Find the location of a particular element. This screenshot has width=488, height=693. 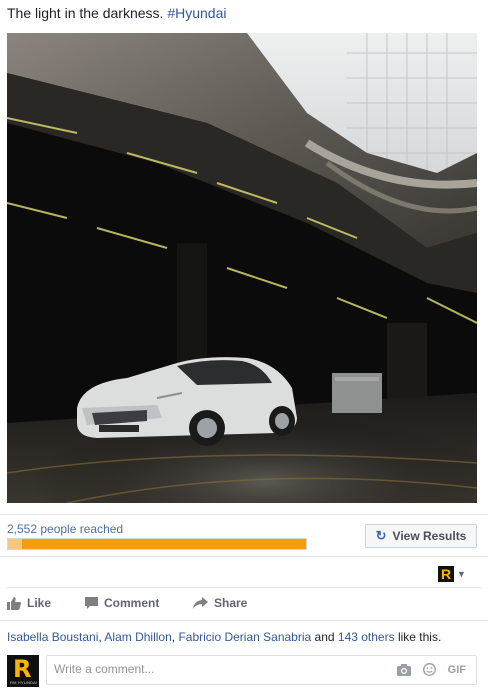

refresh-icon: ↻ is located at coordinates (381, 535).